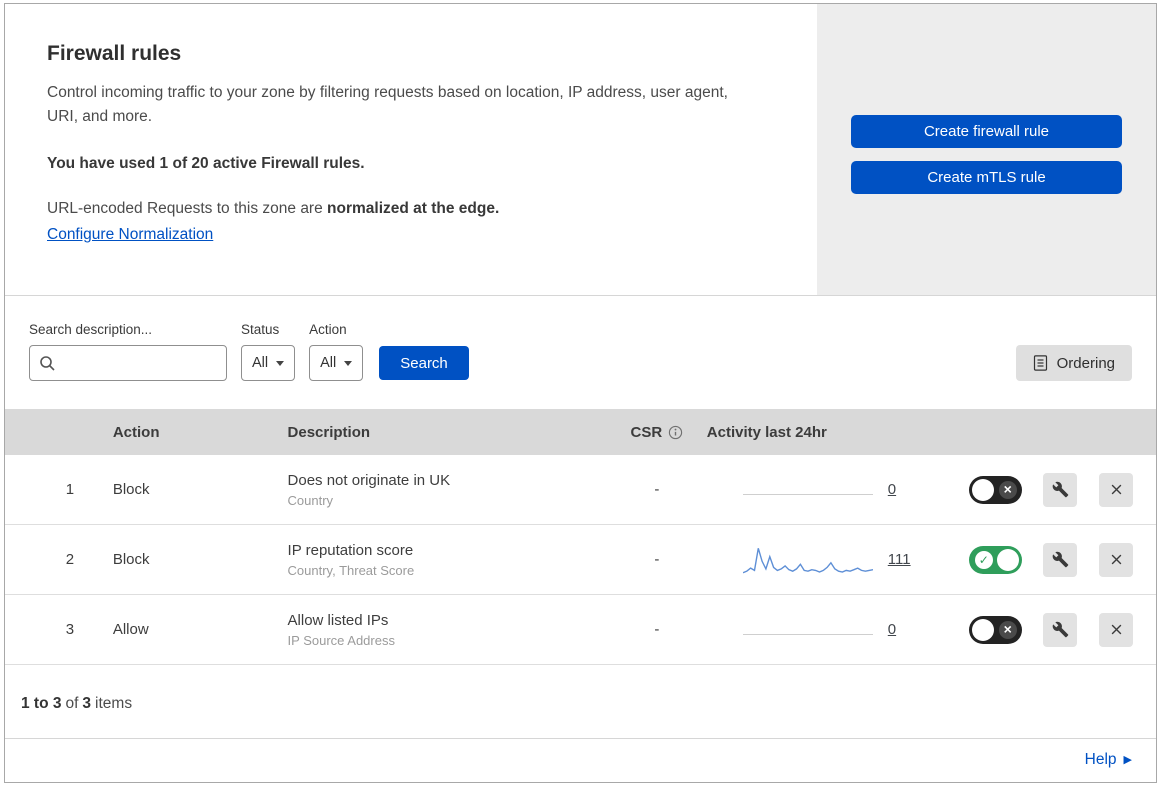 The width and height of the screenshot is (1161, 791). Describe the element at coordinates (268, 363) in the screenshot. I see `status-dropdown: All` at that location.